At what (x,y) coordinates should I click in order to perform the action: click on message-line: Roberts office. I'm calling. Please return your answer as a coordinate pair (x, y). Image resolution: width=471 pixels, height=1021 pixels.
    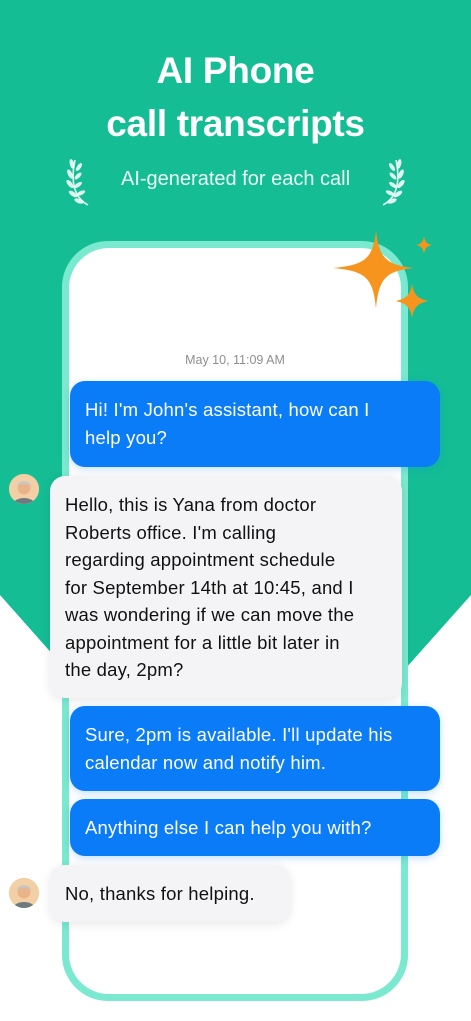
    Looking at the image, I should click on (171, 532).